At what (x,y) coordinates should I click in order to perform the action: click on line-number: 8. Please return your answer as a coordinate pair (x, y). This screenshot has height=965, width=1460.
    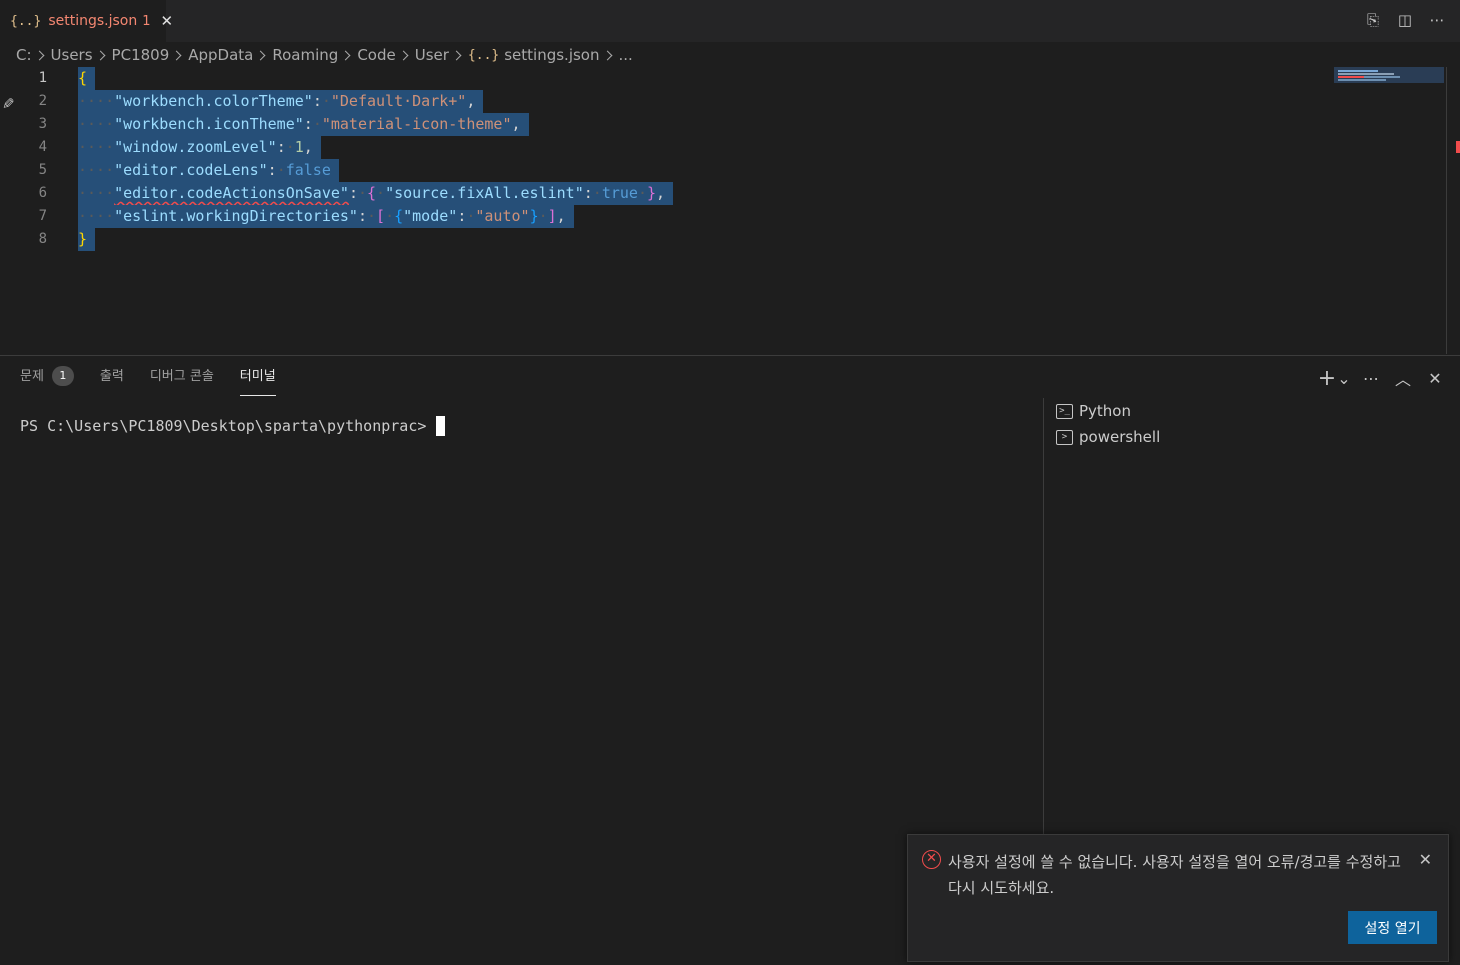
    Looking at the image, I should click on (42, 239).